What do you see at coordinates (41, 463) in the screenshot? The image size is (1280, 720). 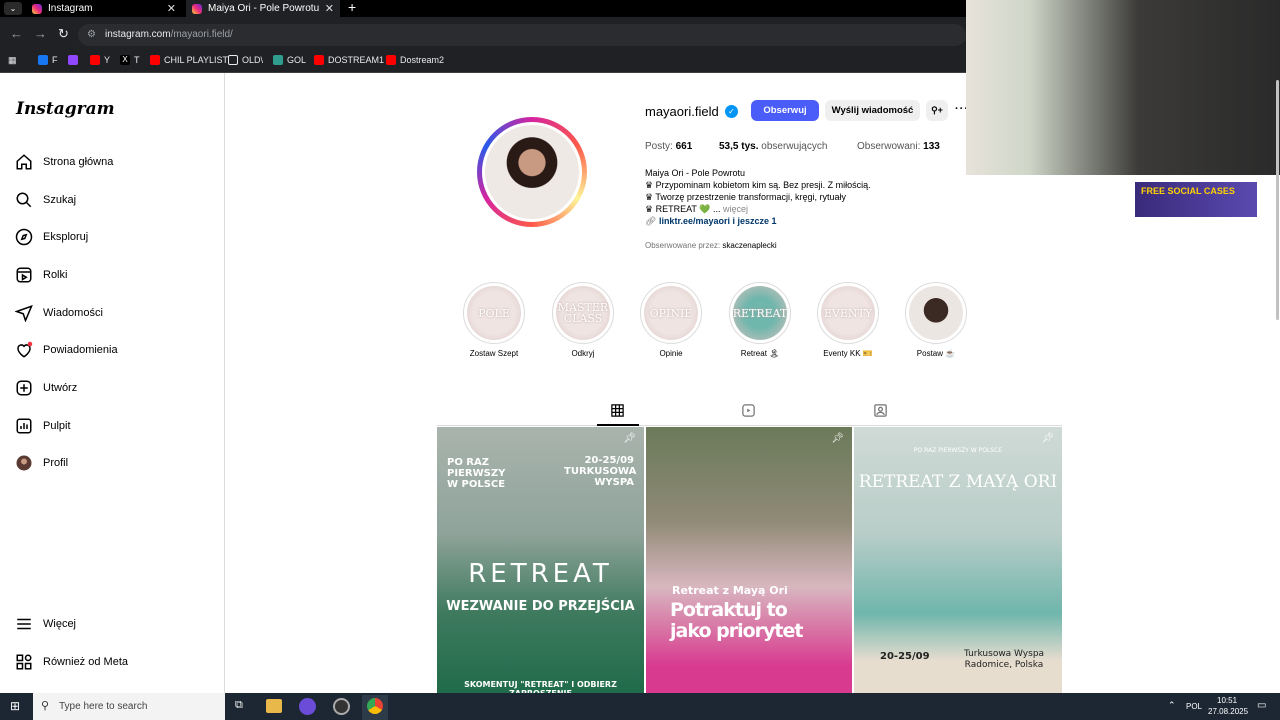 I see `sidebar-item-profile: Profil` at bounding box center [41, 463].